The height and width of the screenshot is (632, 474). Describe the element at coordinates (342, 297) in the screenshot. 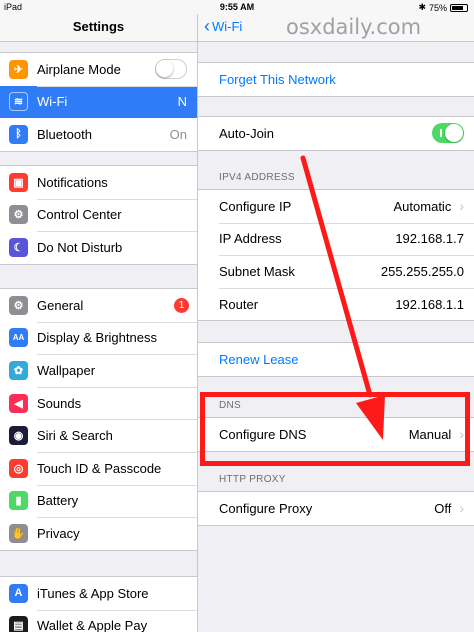

I see `annotation-arrow` at that location.